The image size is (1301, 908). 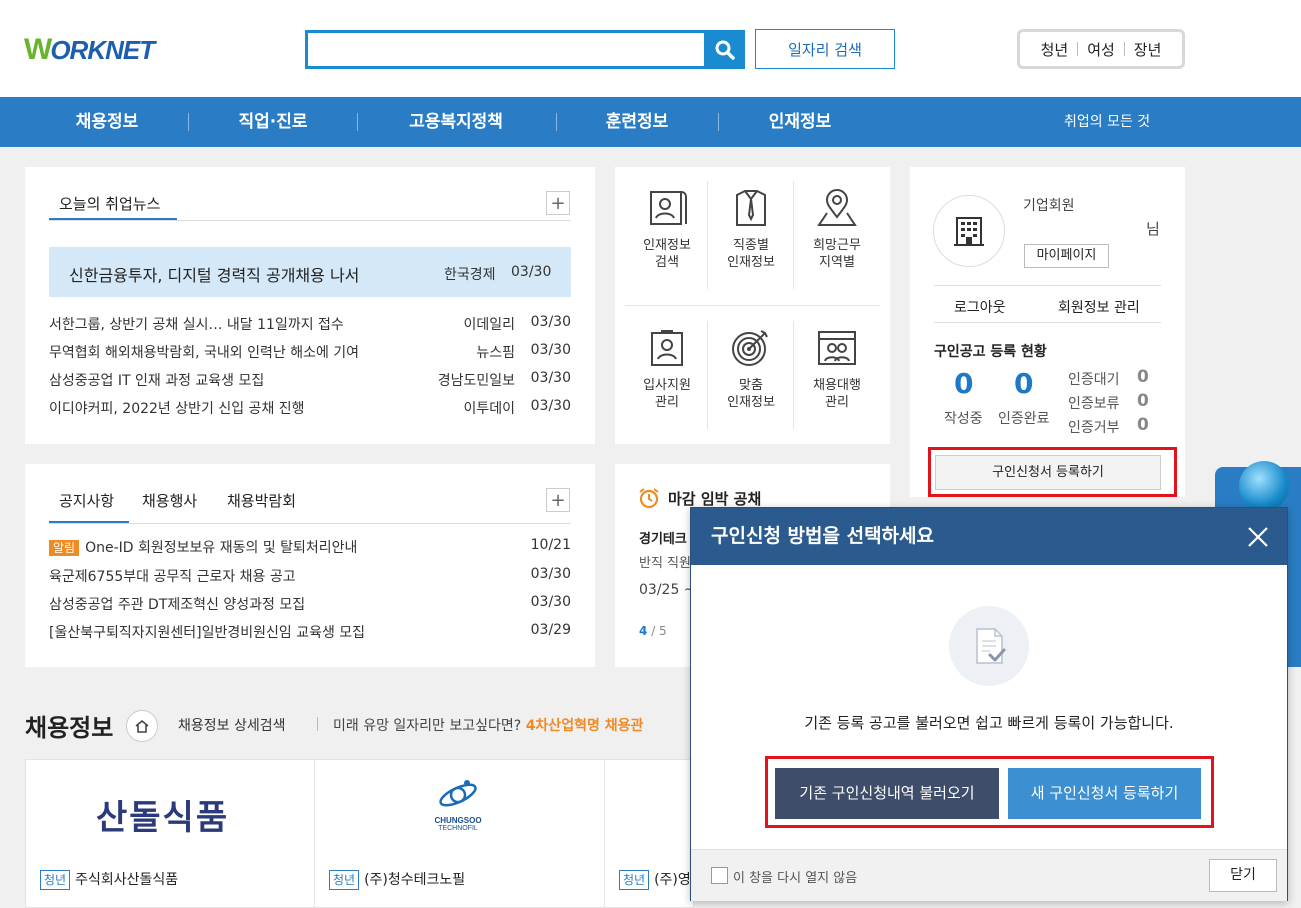 I want to click on mypage-button: 마이페이지, so click(x=1066, y=256).